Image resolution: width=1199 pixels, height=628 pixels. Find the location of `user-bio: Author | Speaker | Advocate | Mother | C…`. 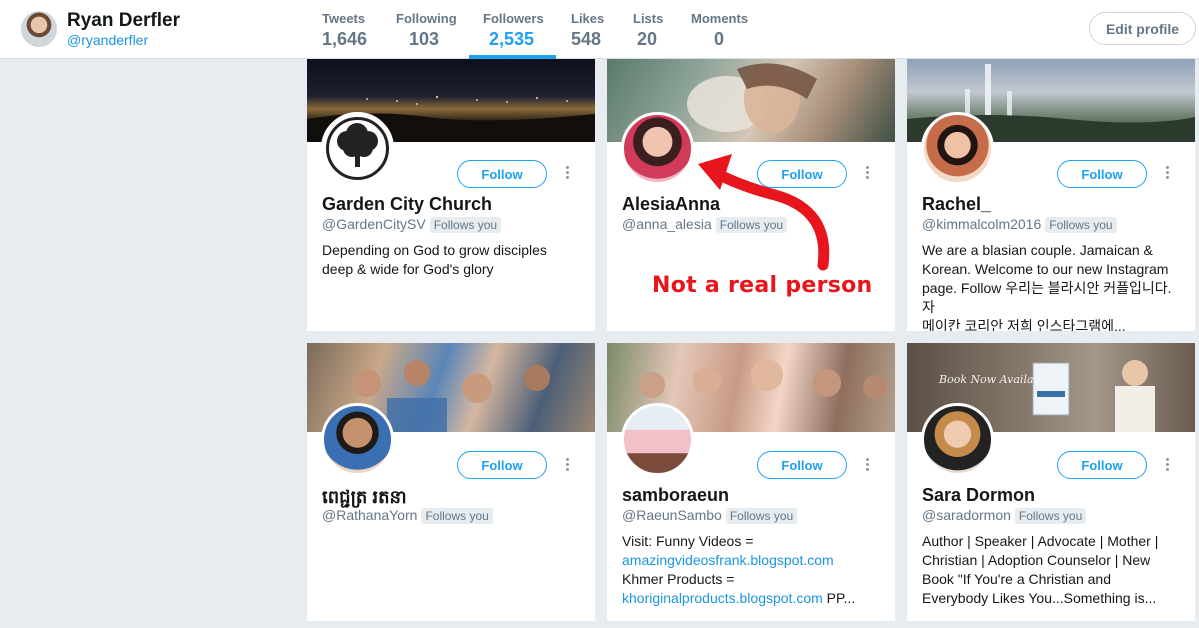

user-bio: Author | Speaker | Advocate | Mother | C… is located at coordinates (1053, 570).